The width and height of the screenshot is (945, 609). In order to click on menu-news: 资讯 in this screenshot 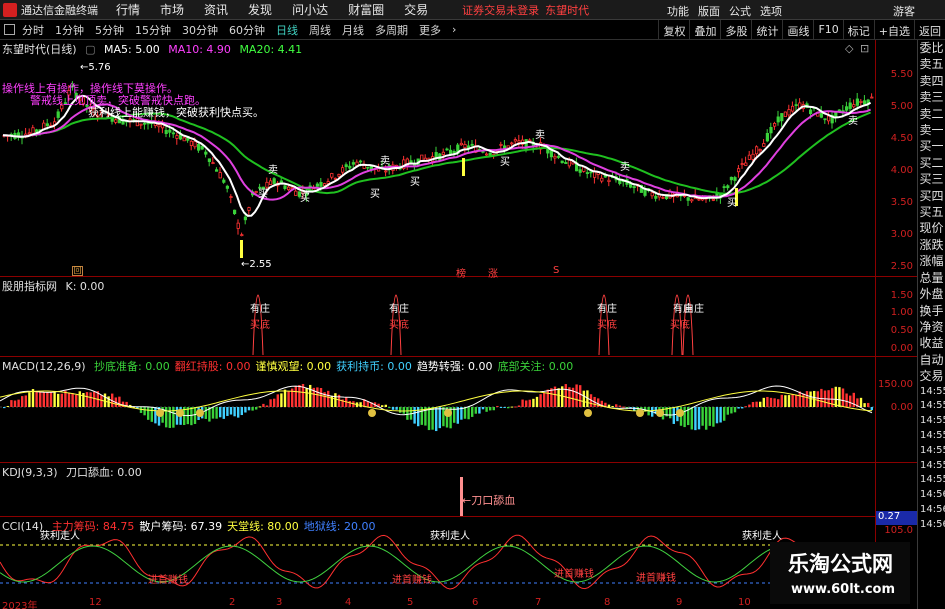, I will do `click(216, 9)`.